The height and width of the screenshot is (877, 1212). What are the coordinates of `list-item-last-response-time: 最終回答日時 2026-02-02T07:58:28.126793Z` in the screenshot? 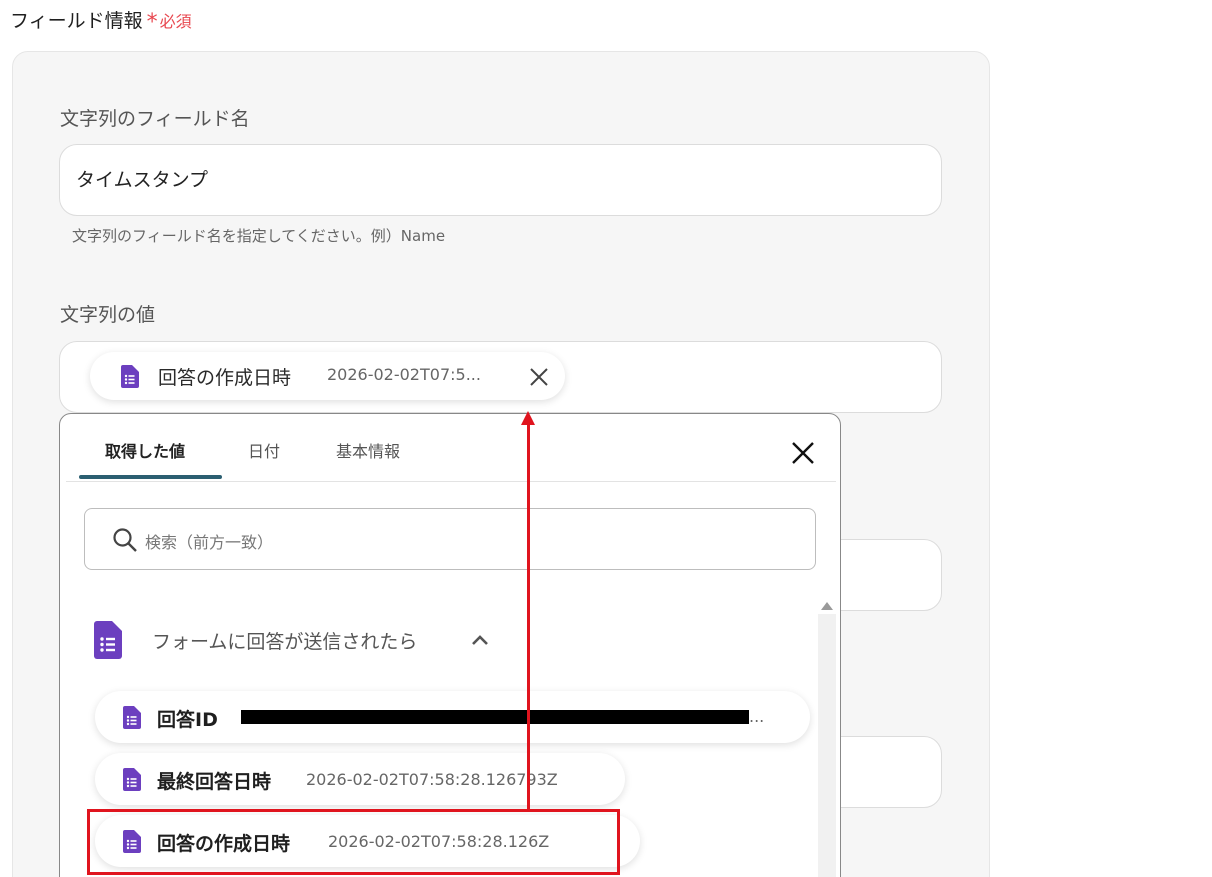 It's located at (360, 779).